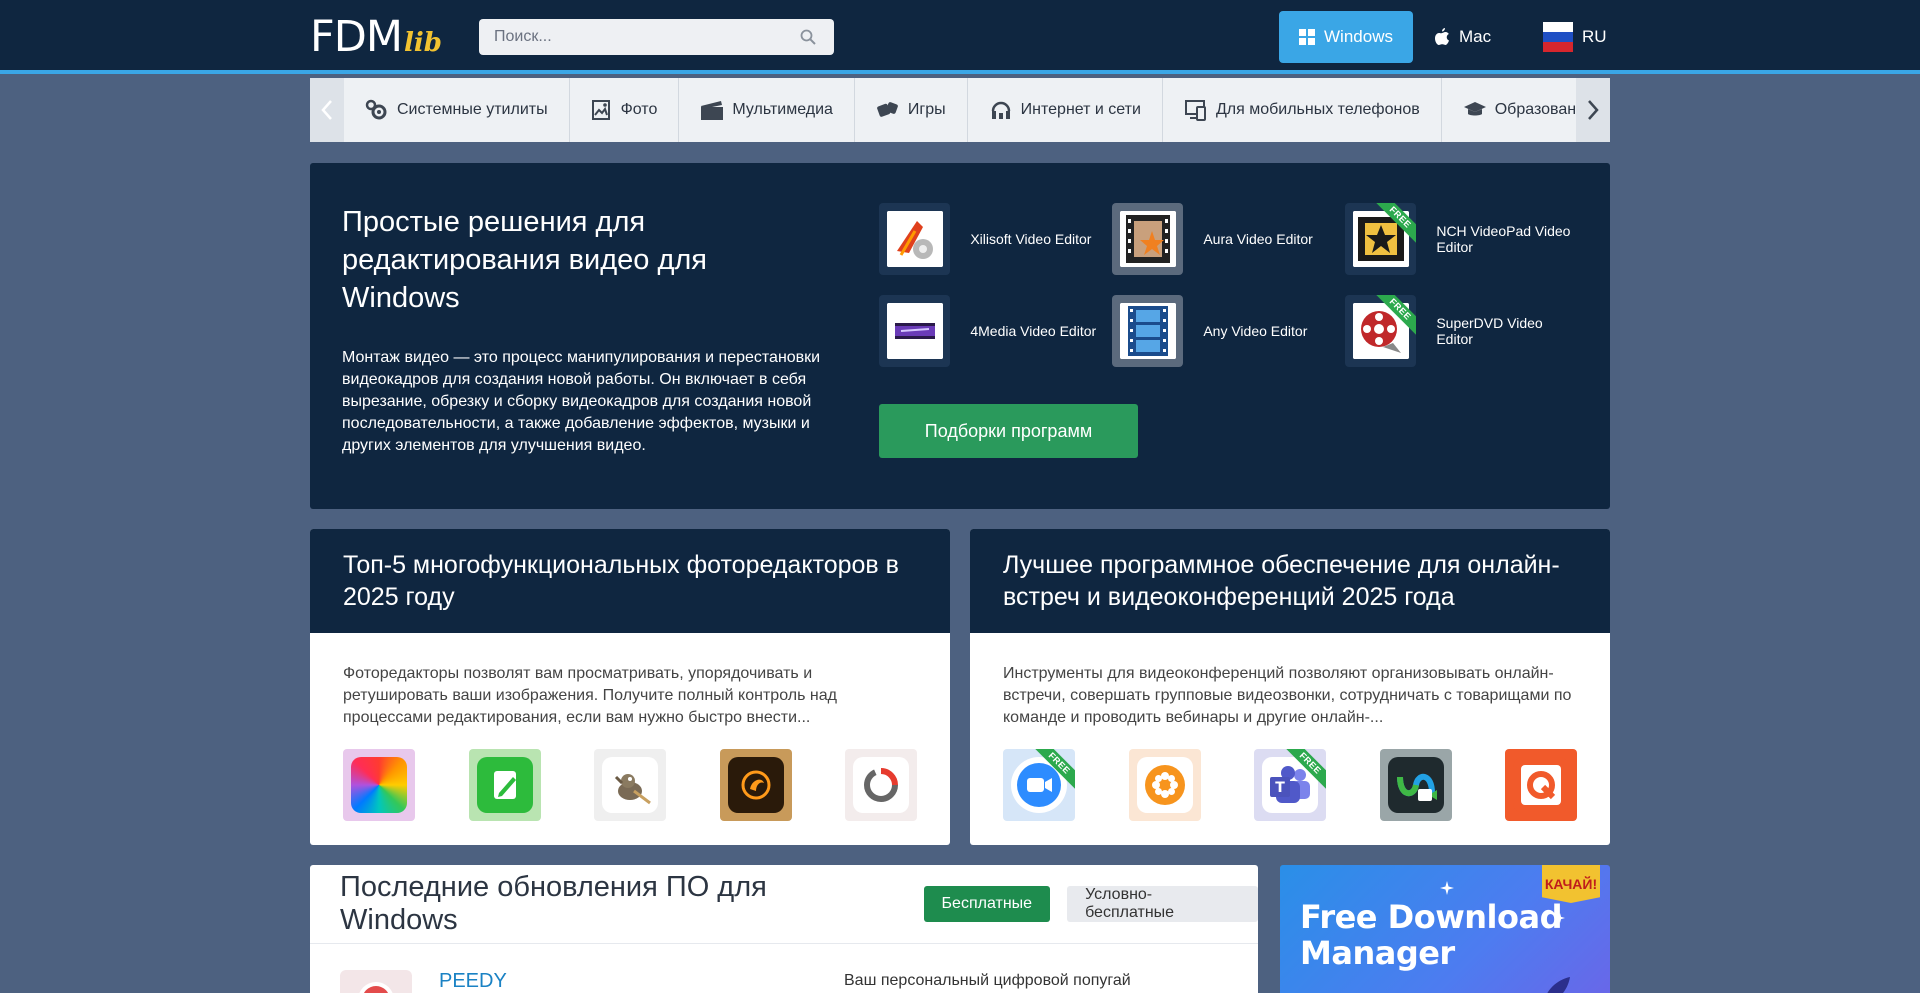  Describe the element at coordinates (1475, 110) in the screenshot. I see `graduation-cap-icon` at that location.